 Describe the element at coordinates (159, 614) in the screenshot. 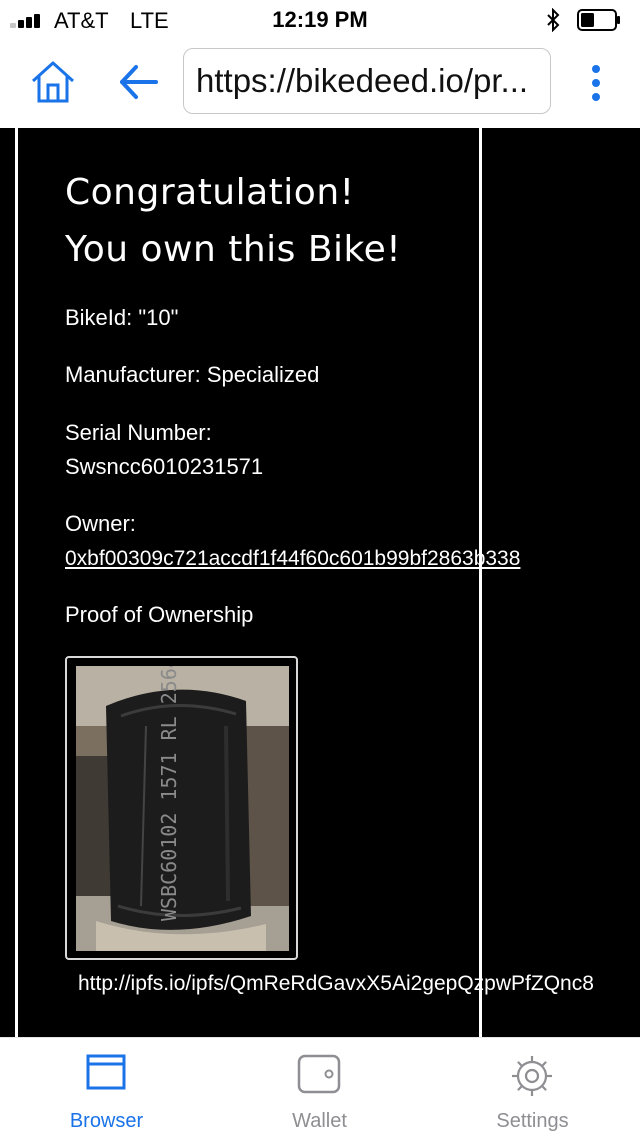

I see `proof-label: Proof of Ownership` at that location.